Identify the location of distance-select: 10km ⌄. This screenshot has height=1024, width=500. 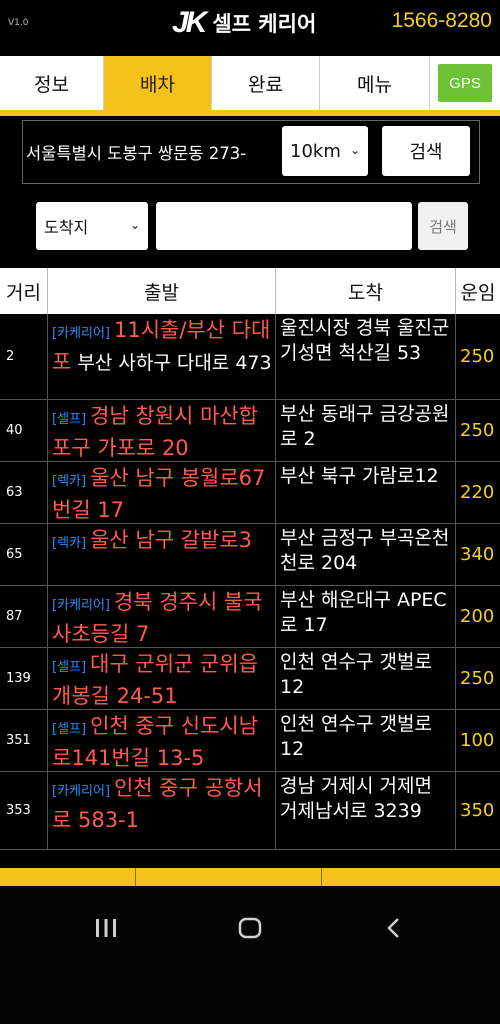
(325, 151).